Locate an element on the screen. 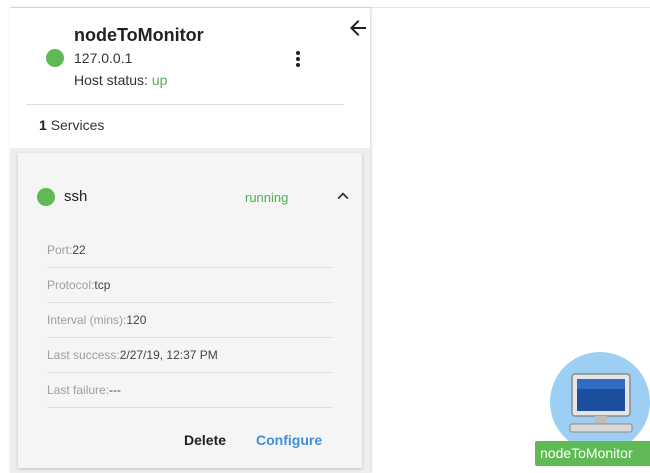 The height and width of the screenshot is (473, 650). detail-value: 22 is located at coordinates (79, 250).